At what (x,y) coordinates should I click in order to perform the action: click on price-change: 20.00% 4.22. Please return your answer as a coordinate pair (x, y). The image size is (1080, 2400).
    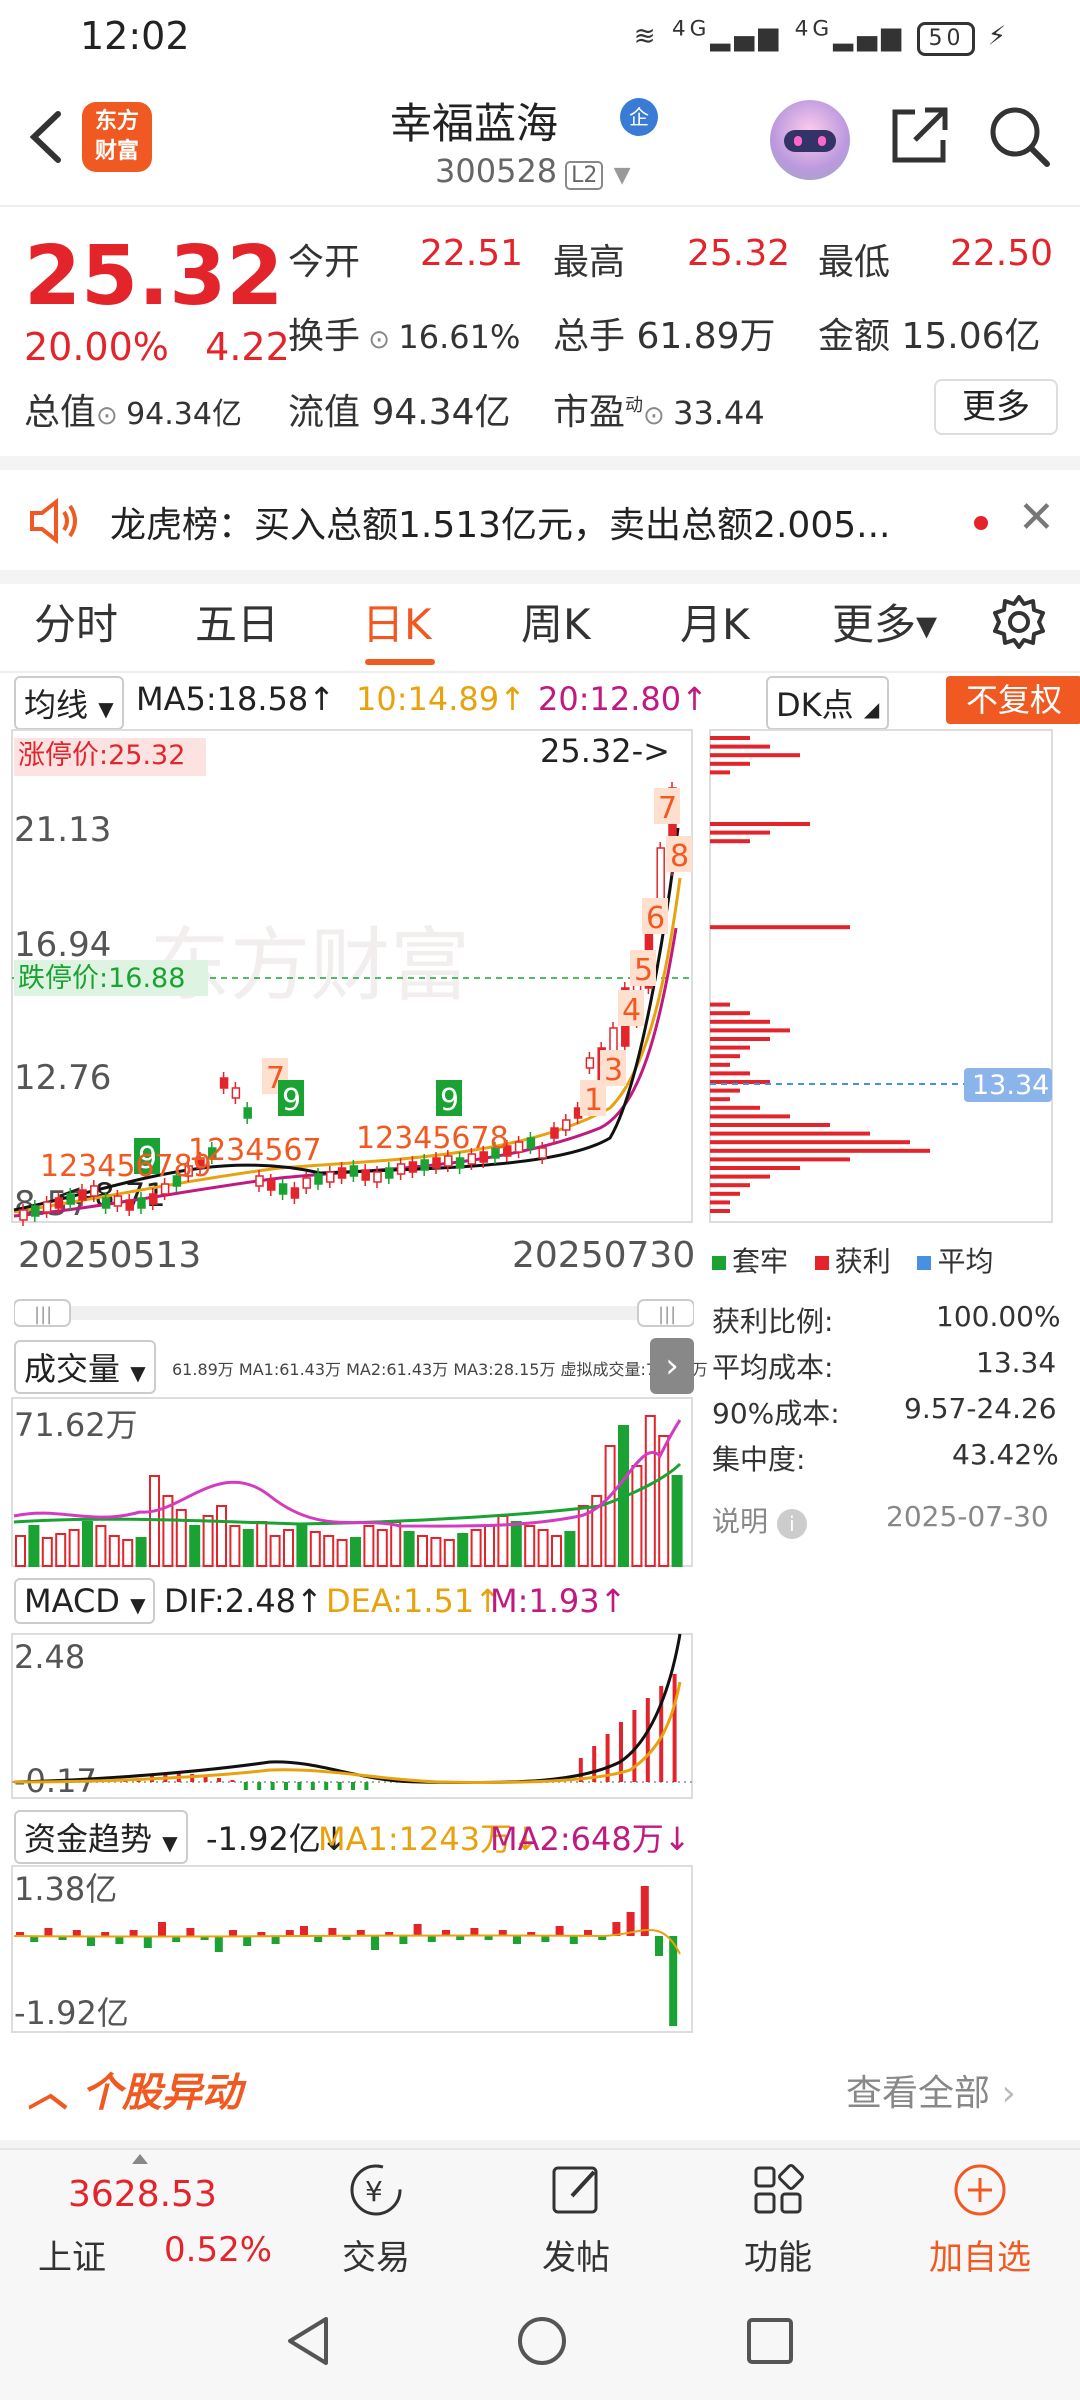
    Looking at the image, I should click on (157, 347).